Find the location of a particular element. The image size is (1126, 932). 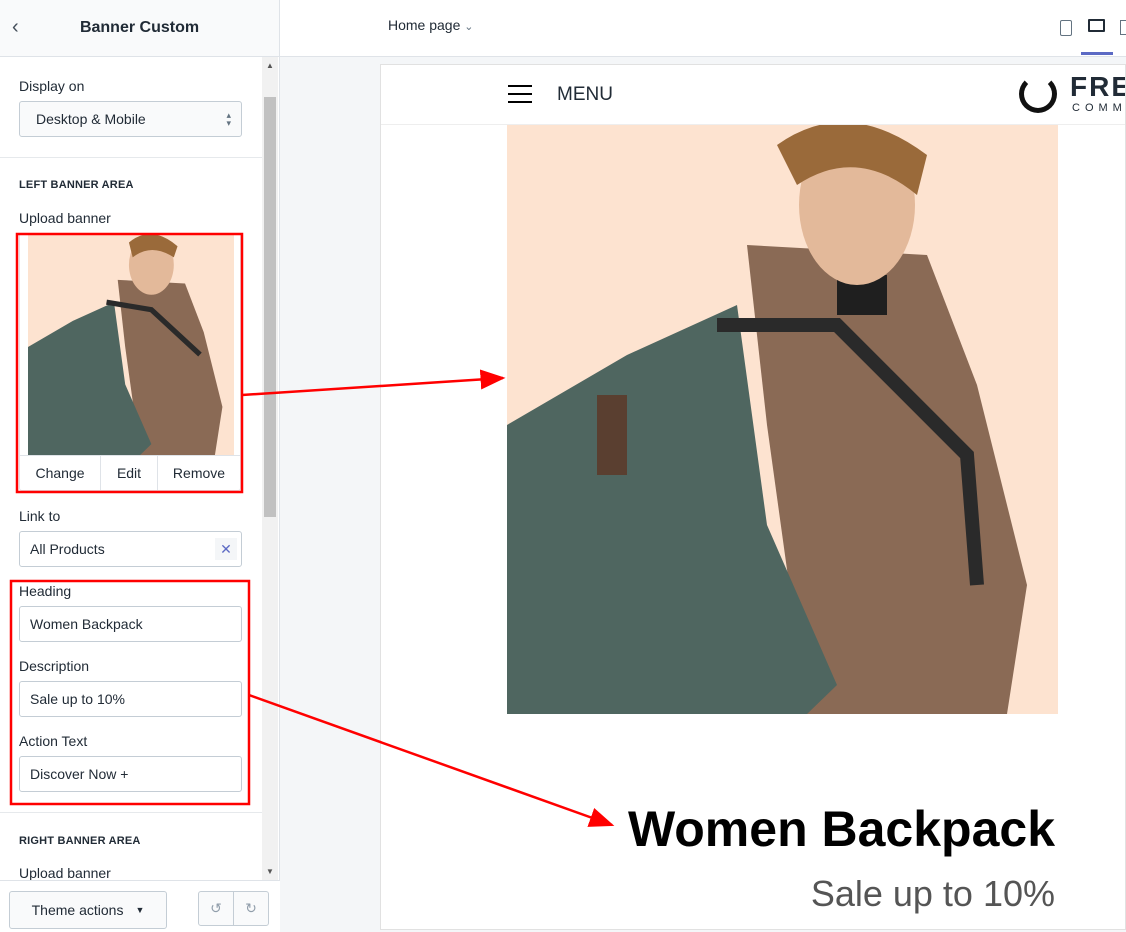

annotation-box-image is located at coordinates (129, 363).